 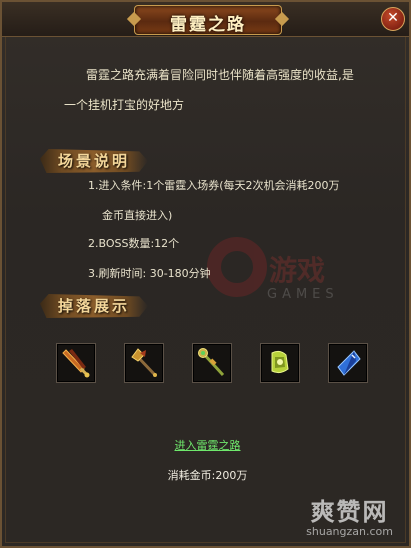 I want to click on window-title: 雷霆之路, so click(x=208, y=25).